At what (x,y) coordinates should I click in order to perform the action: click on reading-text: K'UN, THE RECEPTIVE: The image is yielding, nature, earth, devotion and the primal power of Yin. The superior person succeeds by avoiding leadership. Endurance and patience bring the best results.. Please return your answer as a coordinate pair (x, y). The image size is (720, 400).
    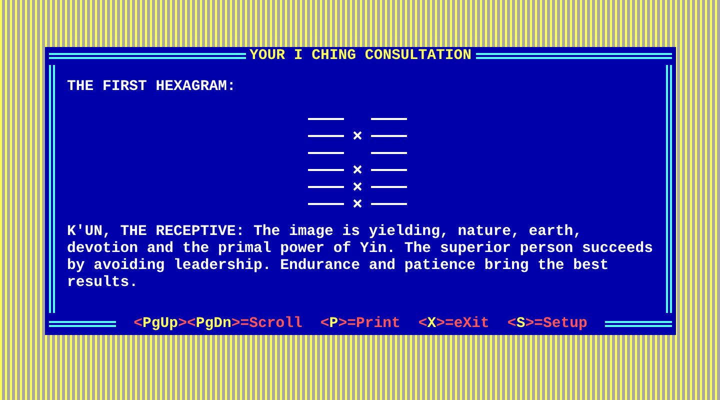
    Looking at the image, I should click on (360, 258).